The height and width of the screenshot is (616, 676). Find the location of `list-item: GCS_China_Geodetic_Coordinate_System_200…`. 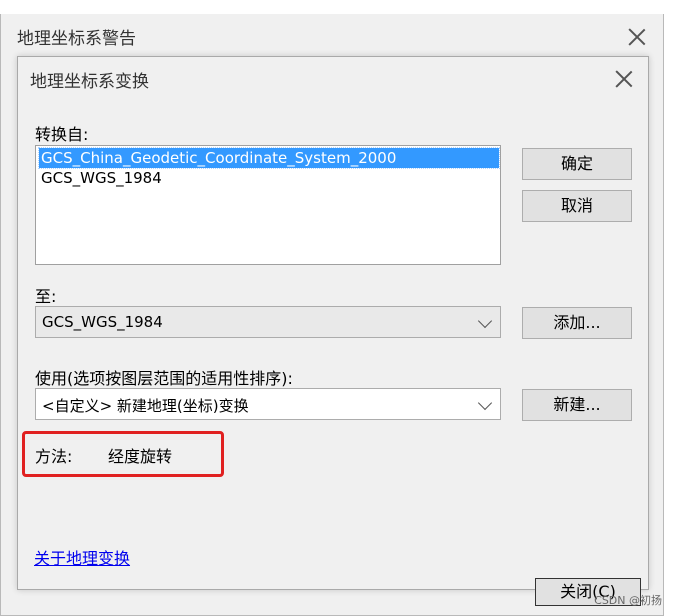

list-item: GCS_China_Geodetic_Coordinate_System_200… is located at coordinates (269, 158).